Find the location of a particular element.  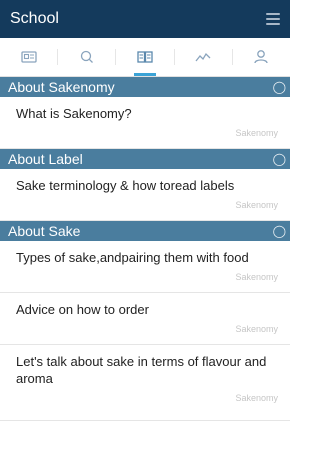

tab-school is located at coordinates (144, 57).